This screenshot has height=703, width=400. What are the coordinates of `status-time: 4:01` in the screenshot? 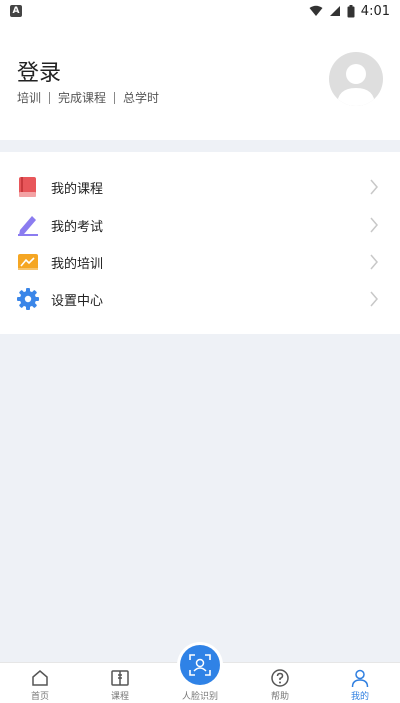 It's located at (375, 11).